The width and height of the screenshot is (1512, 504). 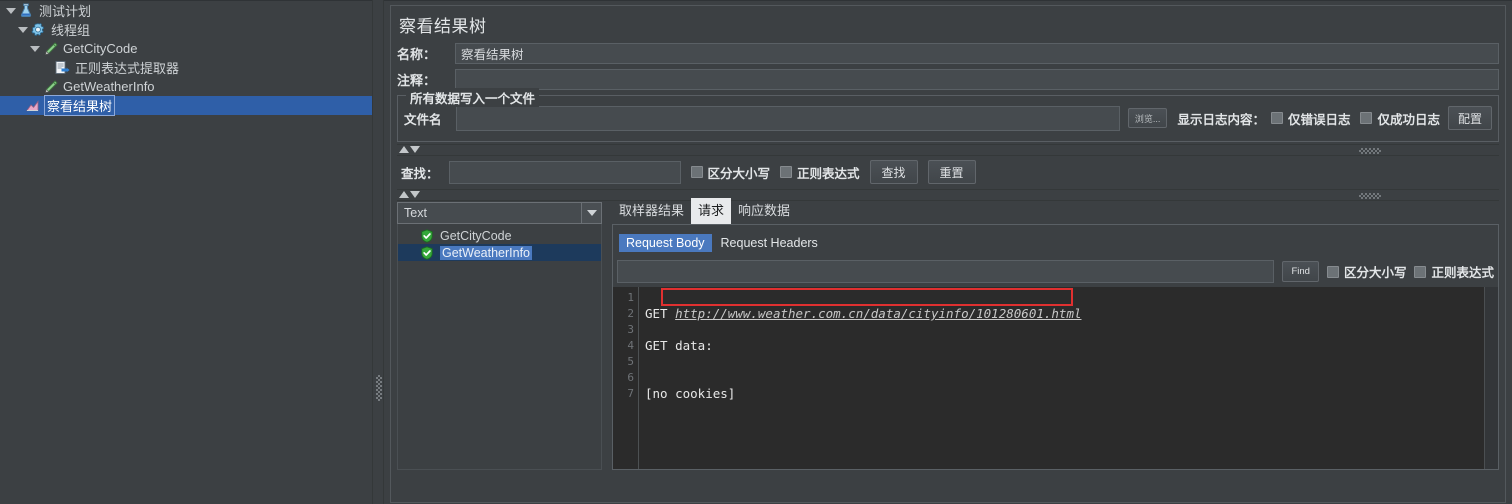 I want to click on code-line-3: GET data:, so click(x=679, y=345).